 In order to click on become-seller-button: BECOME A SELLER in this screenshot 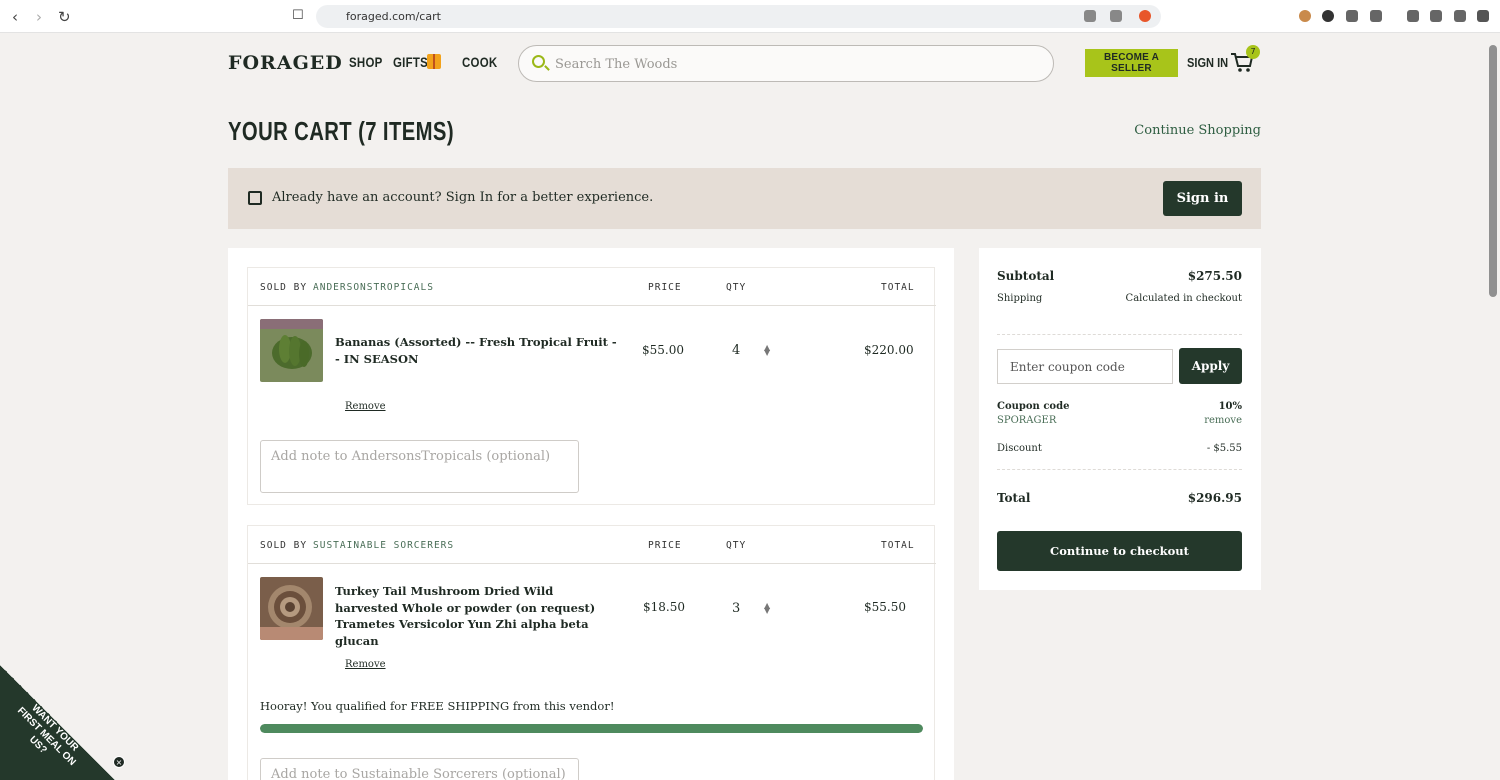, I will do `click(1131, 63)`.